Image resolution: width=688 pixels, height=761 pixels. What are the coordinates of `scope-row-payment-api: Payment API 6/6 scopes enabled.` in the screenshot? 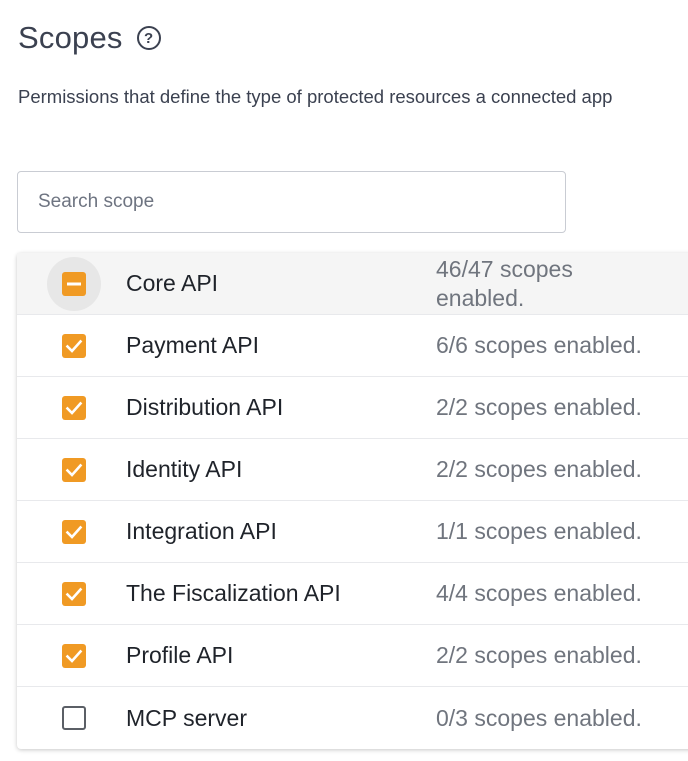 It's located at (352, 346).